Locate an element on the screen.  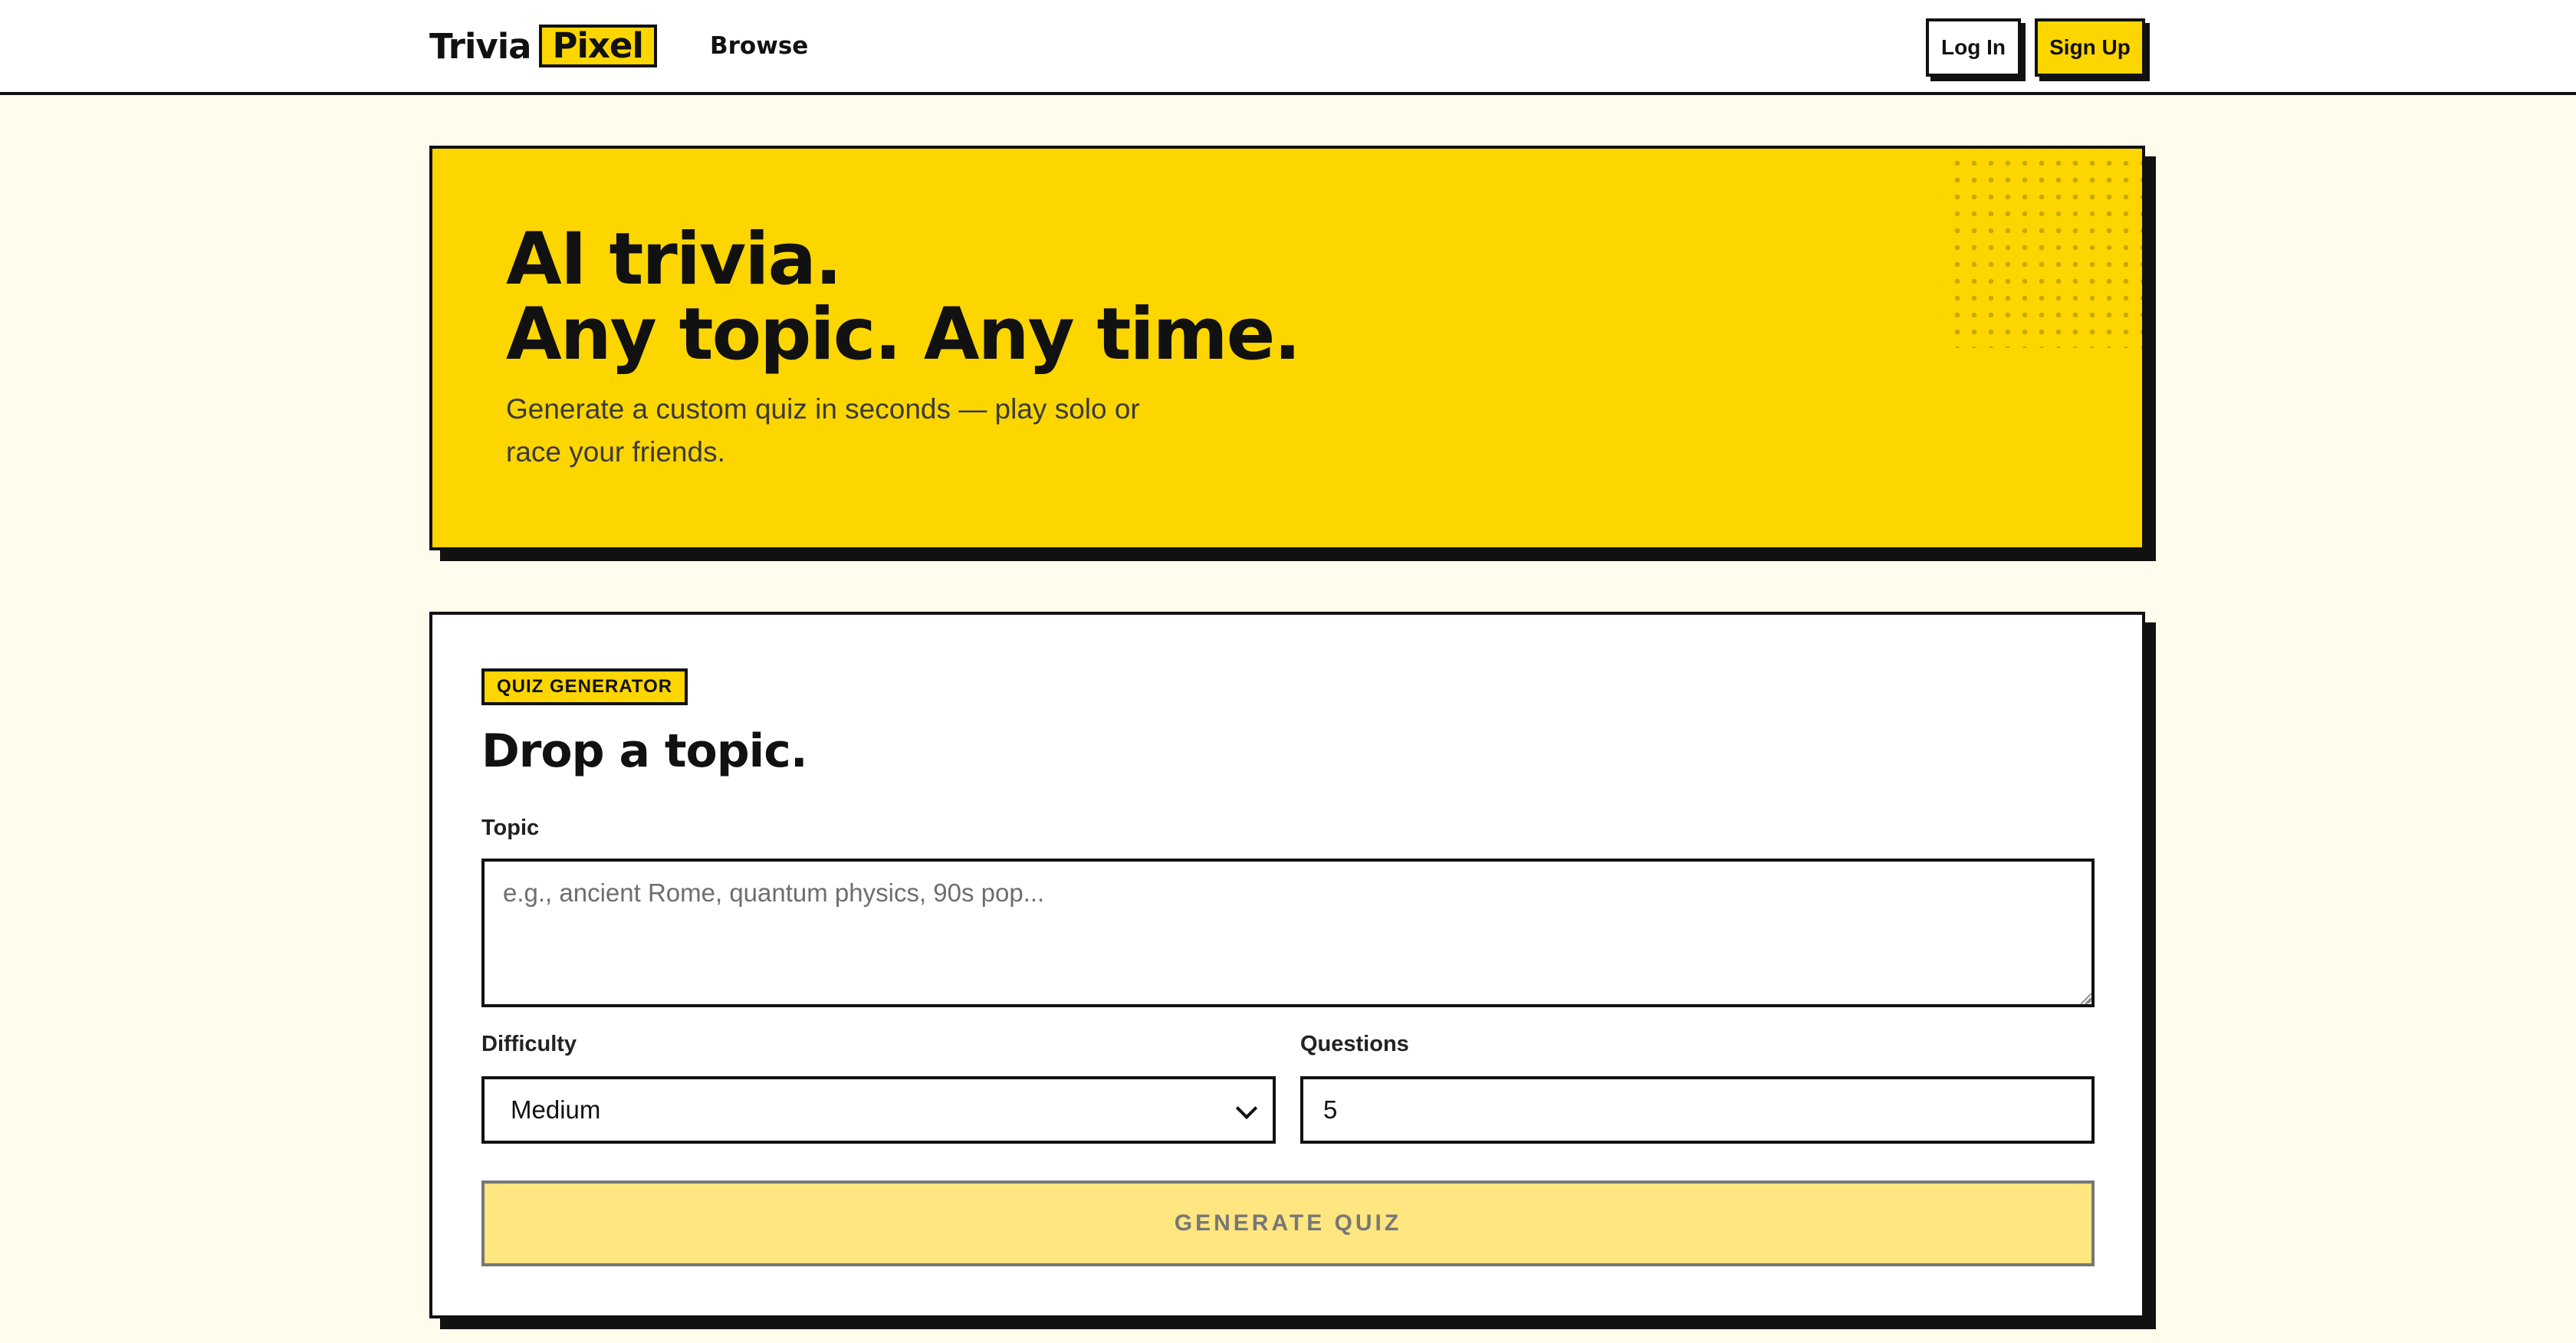
nav-browse-link: Browse is located at coordinates (759, 46).